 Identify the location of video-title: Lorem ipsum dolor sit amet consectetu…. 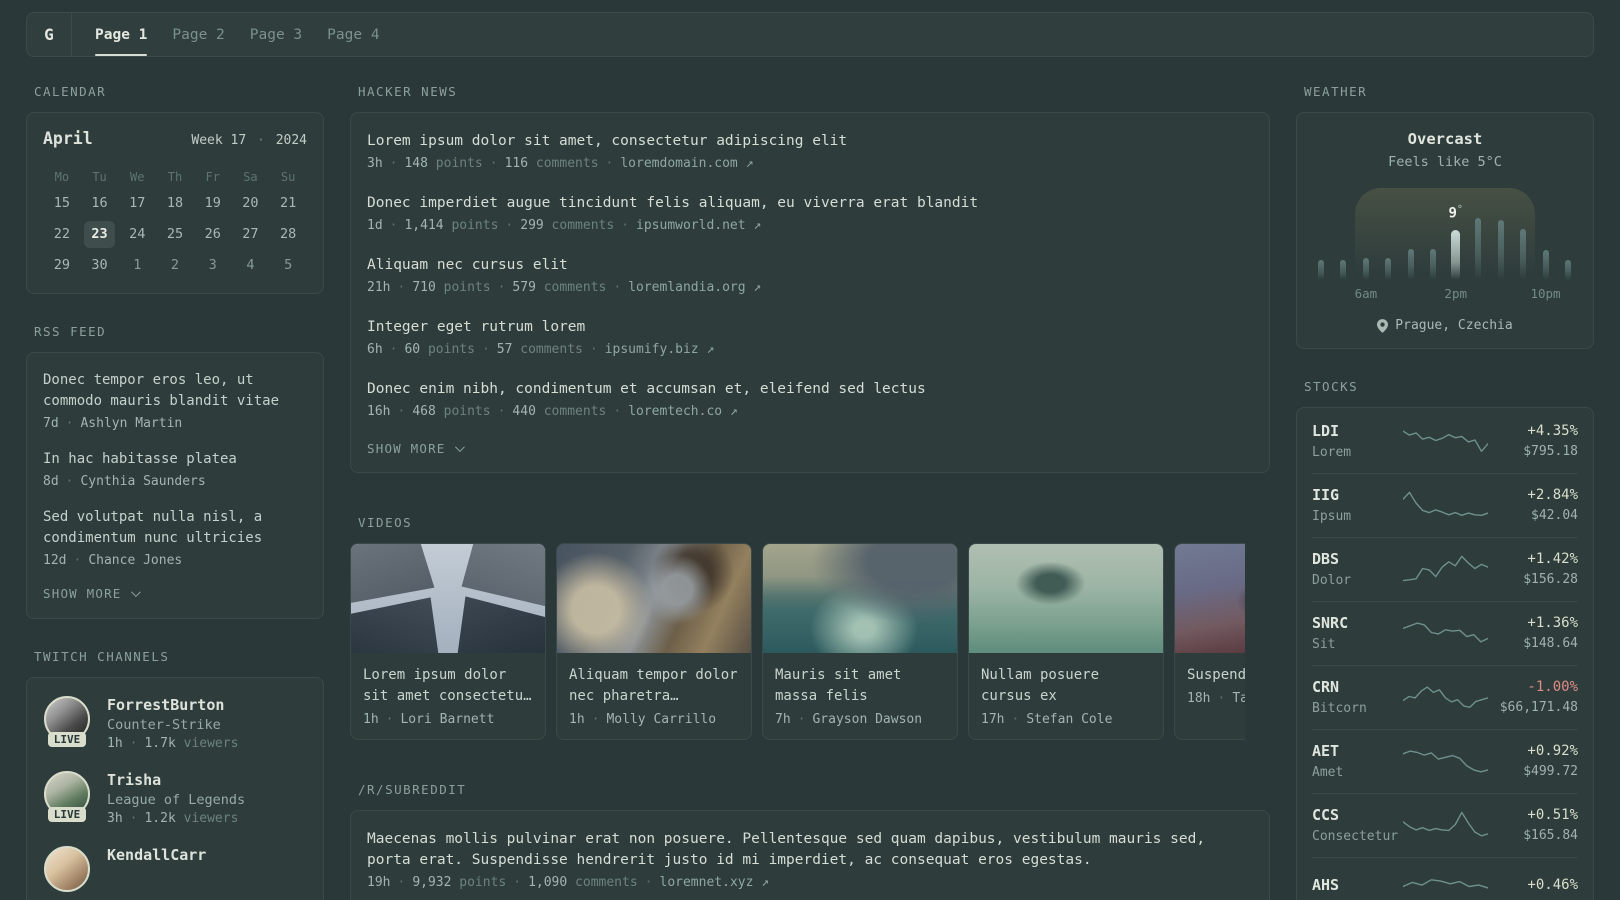
(448, 686).